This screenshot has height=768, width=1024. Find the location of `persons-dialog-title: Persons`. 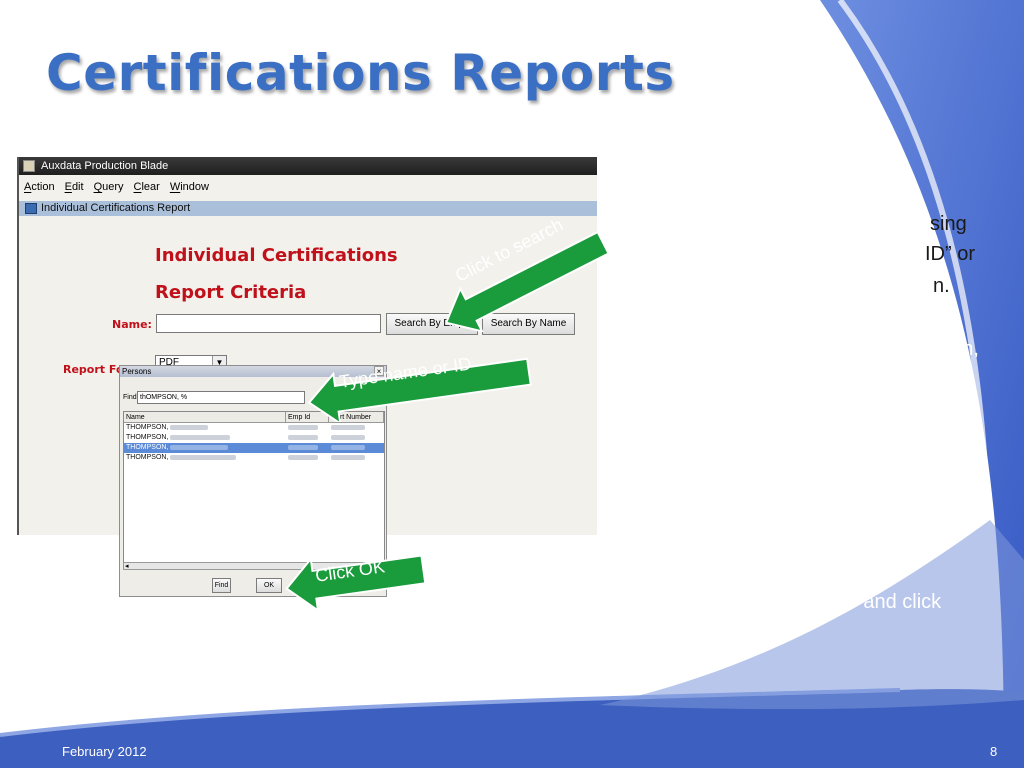

persons-dialog-title: Persons is located at coordinates (137, 371).